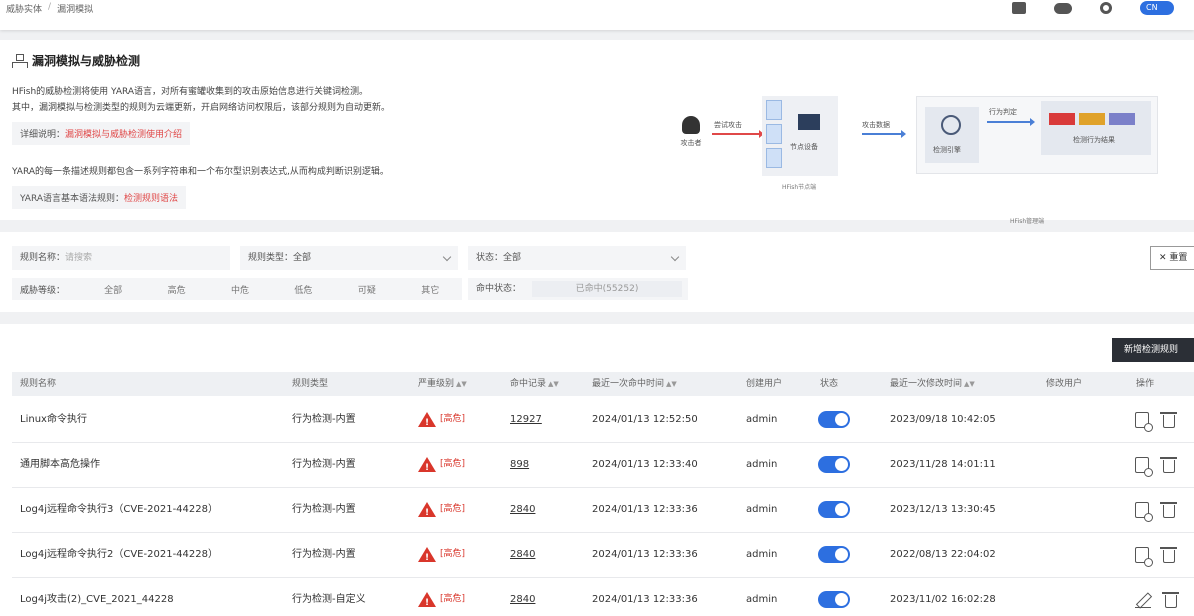  Describe the element at coordinates (800, 136) in the screenshot. I see `node-device-box: 节点设备` at that location.